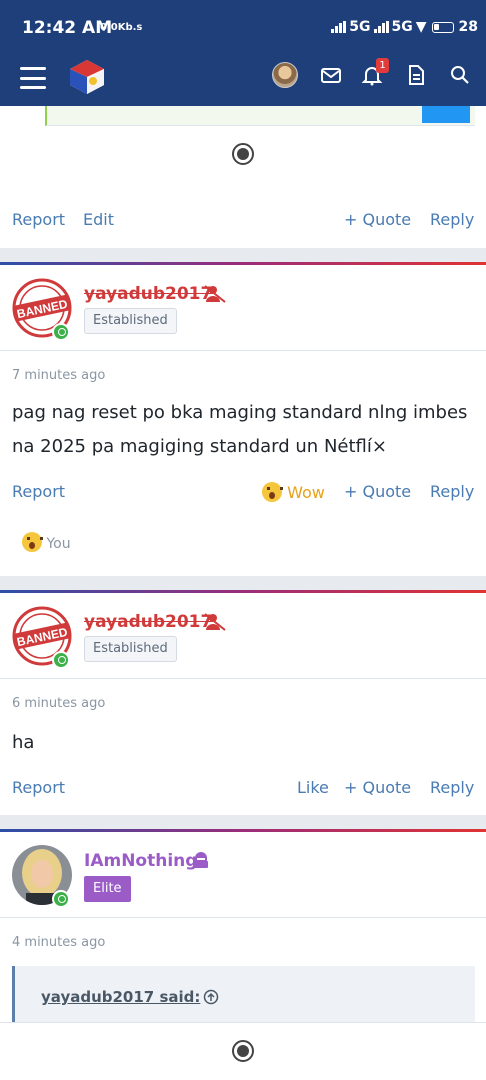 This screenshot has height=1080, width=486. Describe the element at coordinates (285, 75) in the screenshot. I see `user-avatar` at that location.